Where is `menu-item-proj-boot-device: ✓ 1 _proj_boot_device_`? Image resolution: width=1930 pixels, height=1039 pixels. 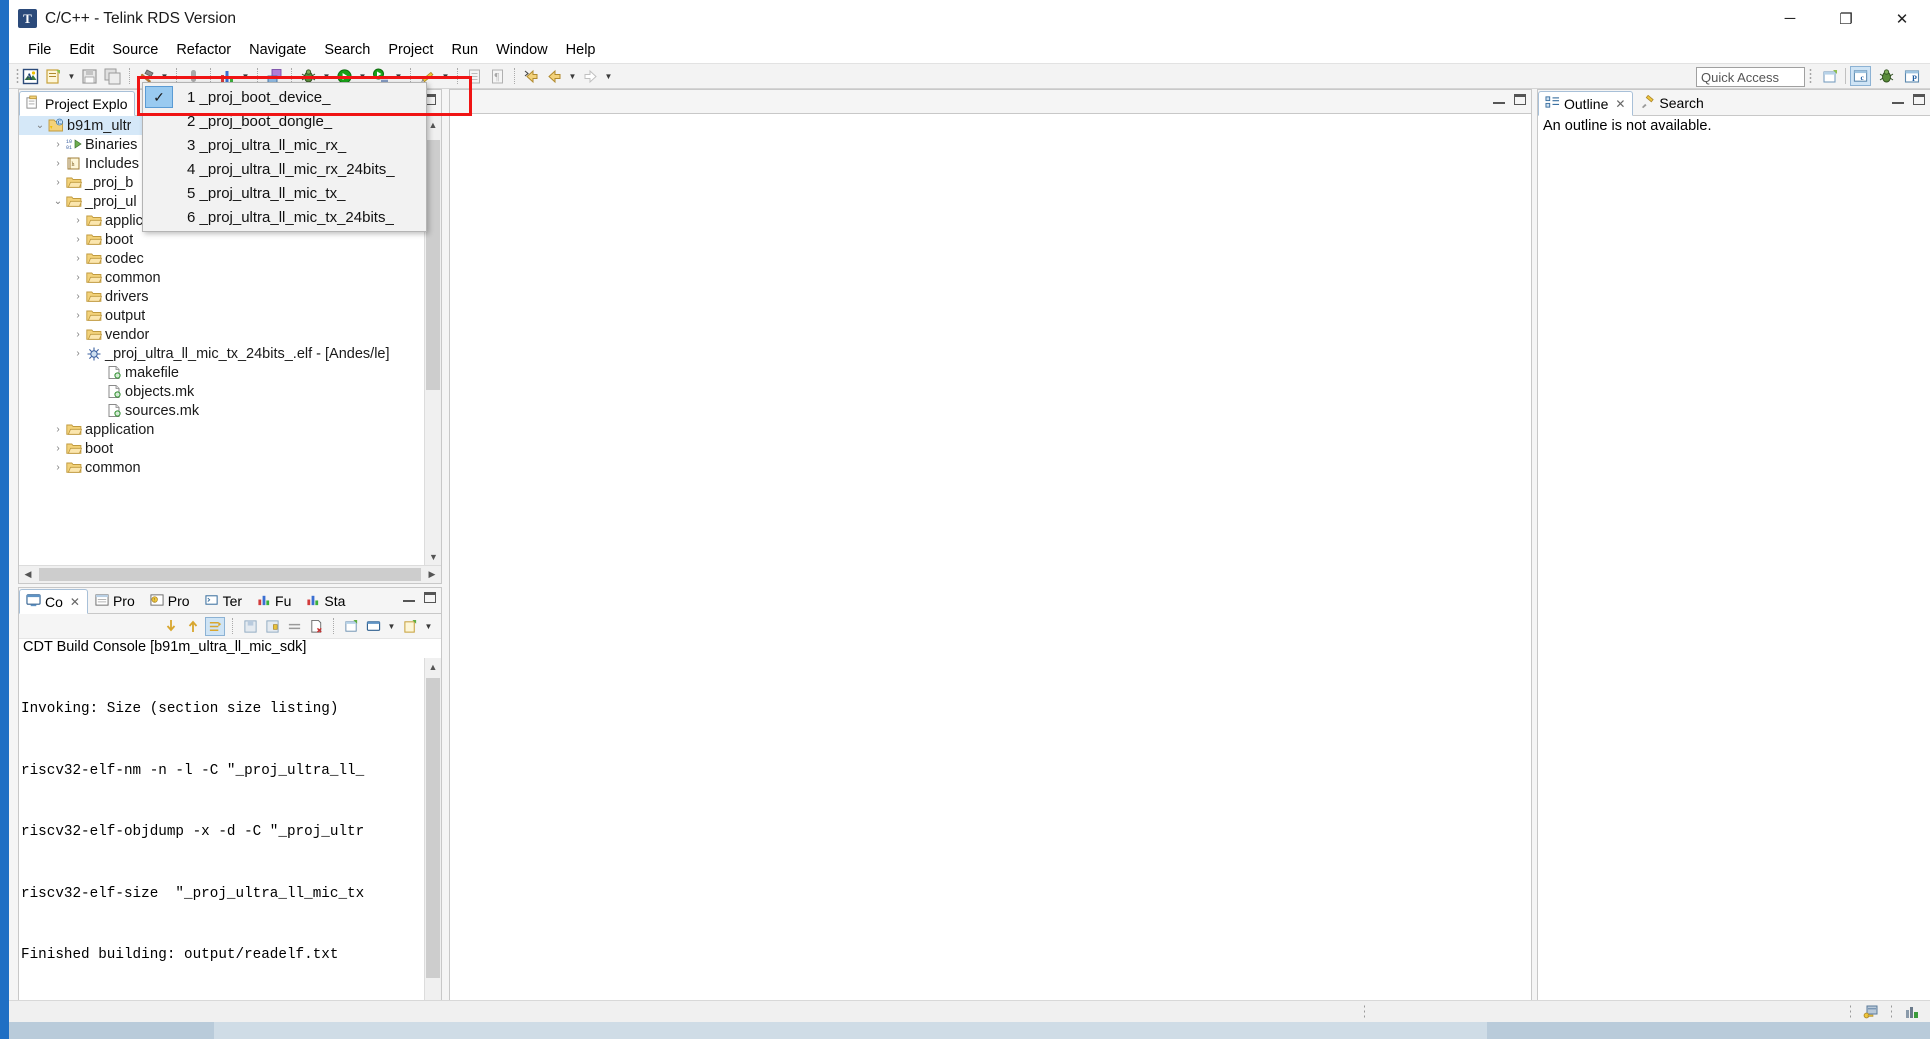 menu-item-proj-boot-device: ✓ 1 _proj_boot_device_ is located at coordinates (284, 97).